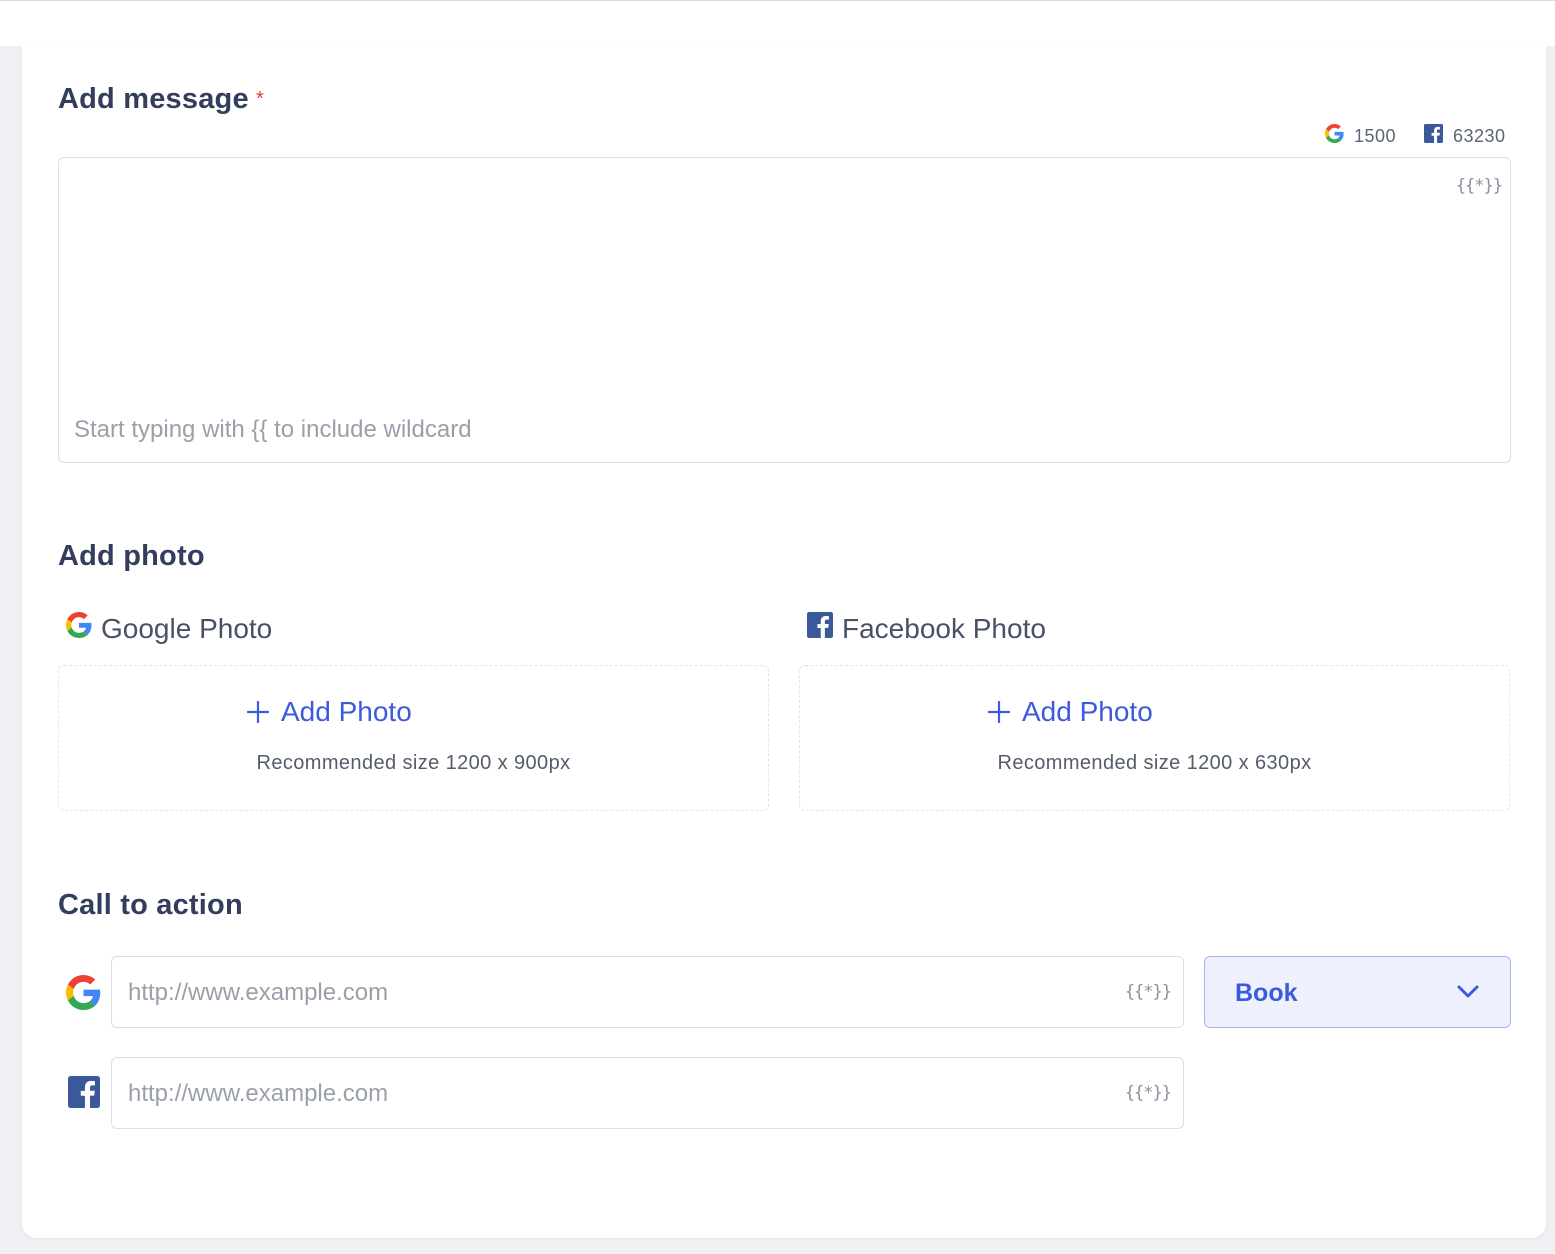 This screenshot has width=1555, height=1254. I want to click on google-add-photo-button: Add Photo, so click(329, 712).